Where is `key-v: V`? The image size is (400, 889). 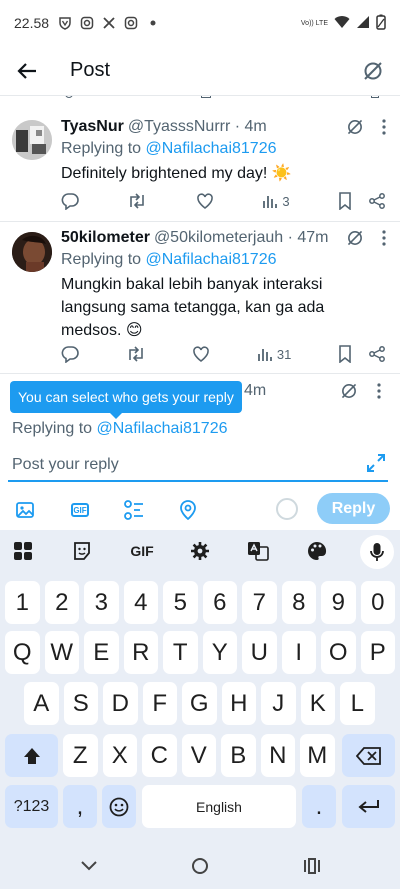 key-v: V is located at coordinates (198, 755).